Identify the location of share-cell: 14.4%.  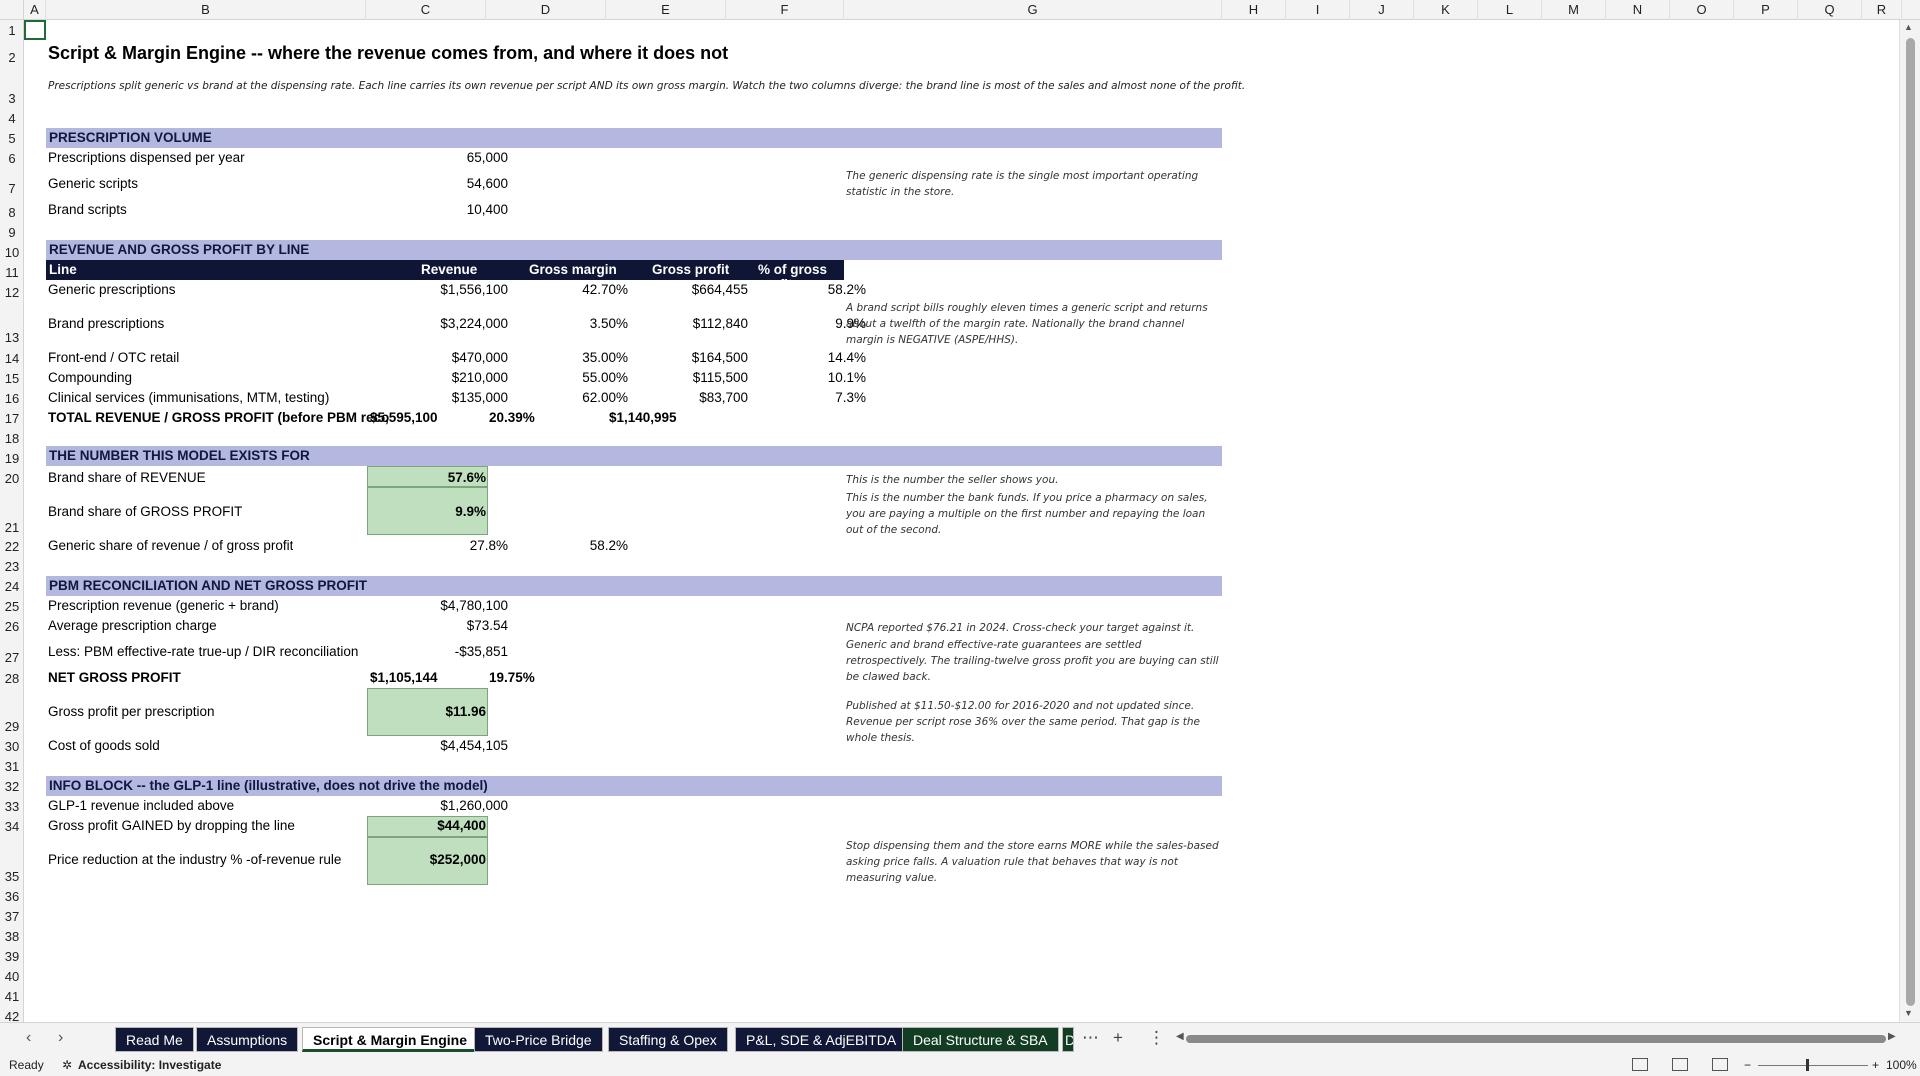
(808, 357).